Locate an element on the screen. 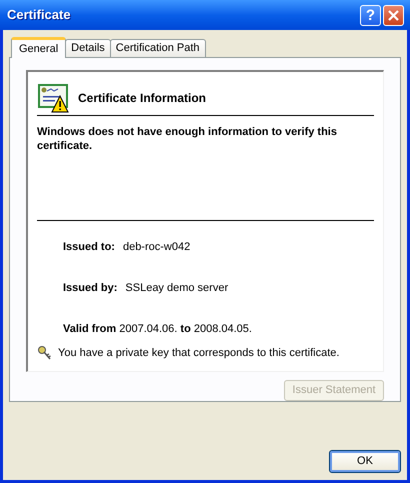  close-icon is located at coordinates (393, 15).